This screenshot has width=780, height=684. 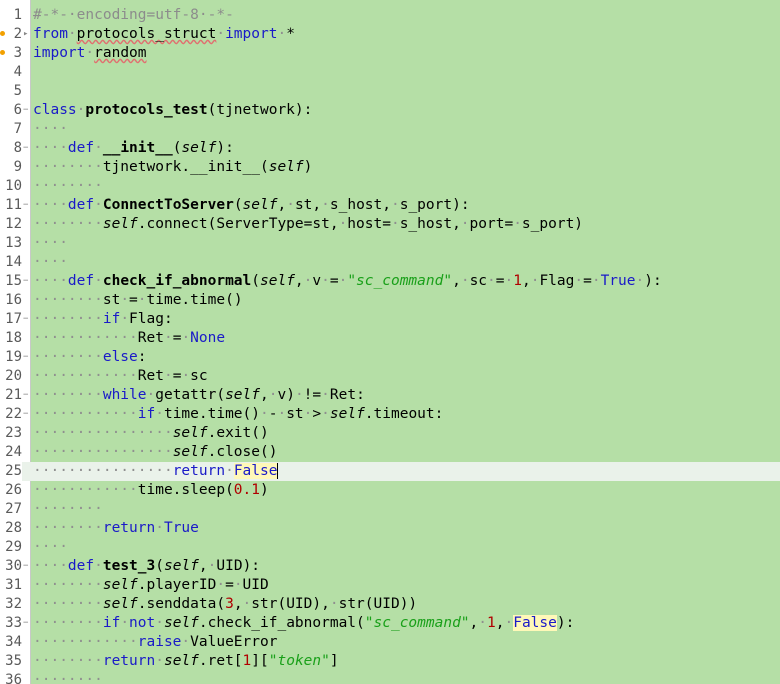 I want to click on code-line: 1 #-*-·encoding=utf-8·-*-, so click(x=390, y=15).